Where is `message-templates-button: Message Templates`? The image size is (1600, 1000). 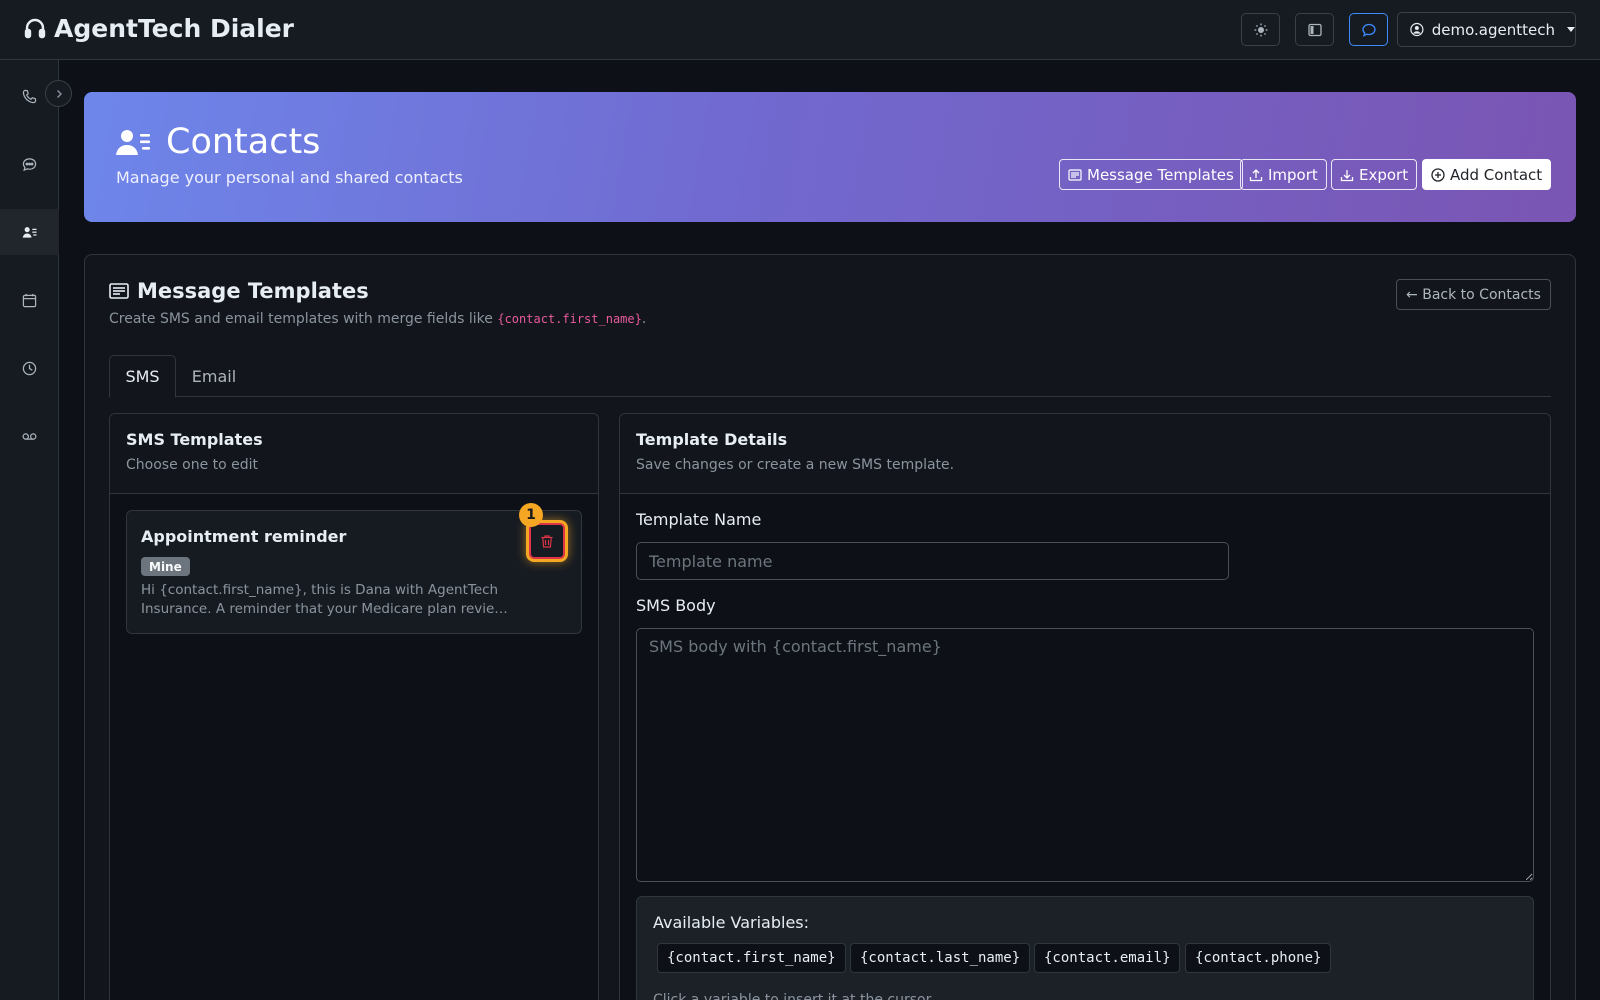
message-templates-button: Message Templates is located at coordinates (1151, 174).